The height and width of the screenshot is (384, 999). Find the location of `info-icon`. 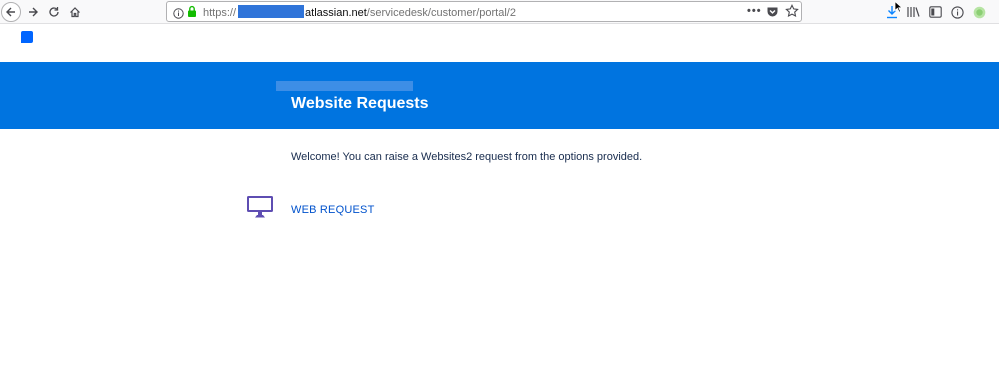

info-icon is located at coordinates (178, 15).